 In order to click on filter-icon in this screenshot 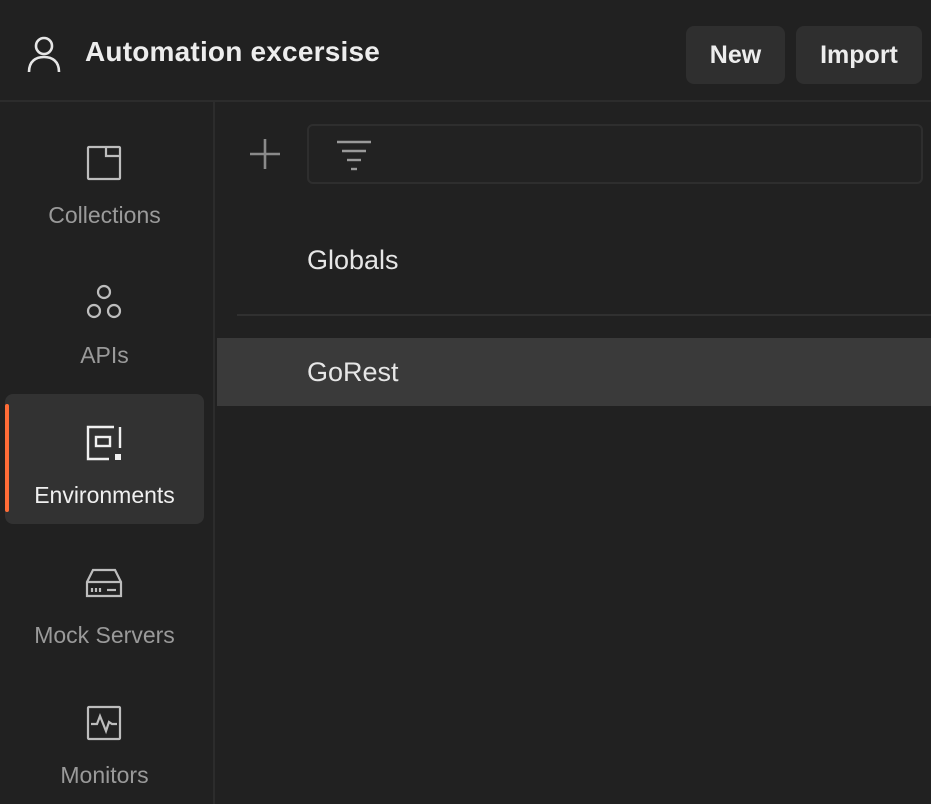, I will do `click(354, 155)`.